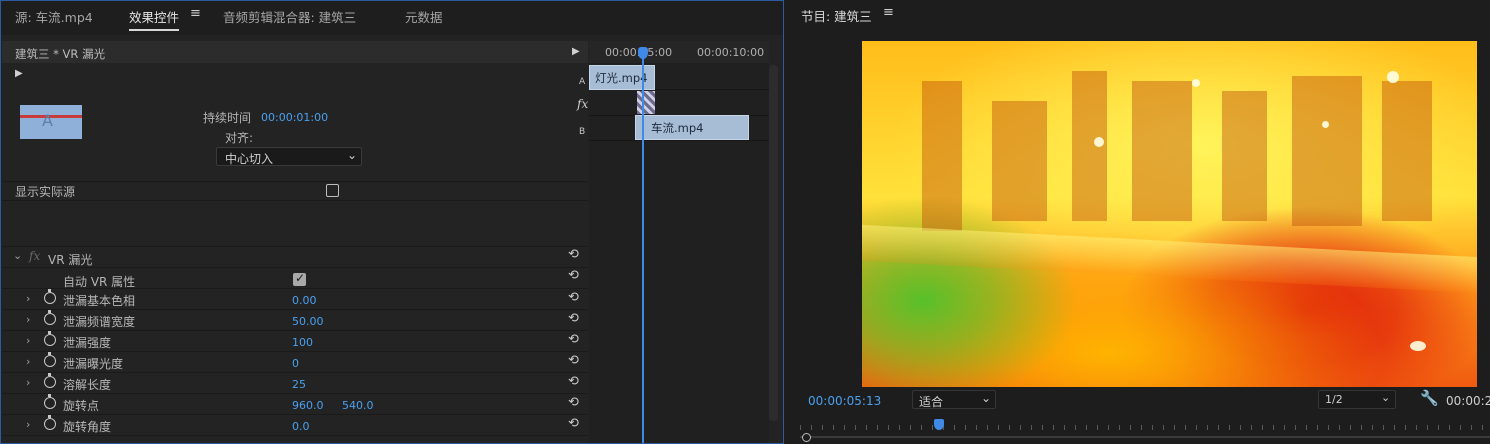 Image resolution: width=1490 pixels, height=444 pixels. Describe the element at coordinates (844, 401) in the screenshot. I see `program-current-timecode: 00:00:05:13` at that location.